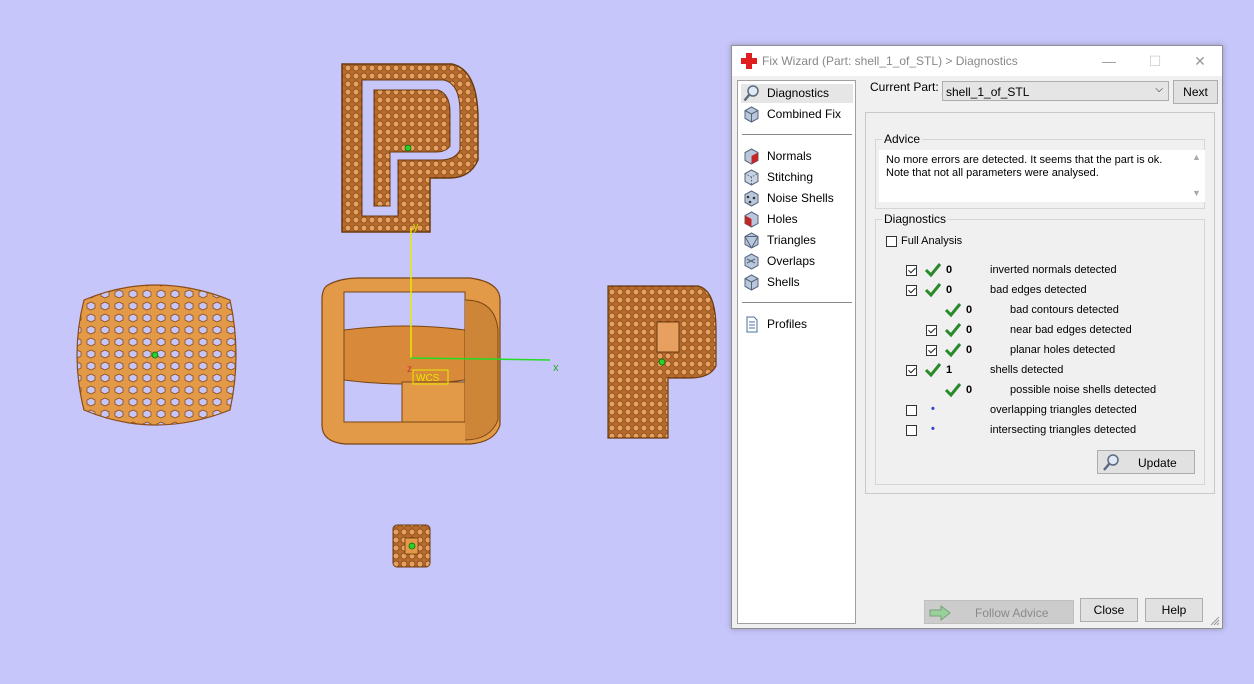  Describe the element at coordinates (1012, 613) in the screenshot. I see `follow-advice-label: Follow Advice` at that location.